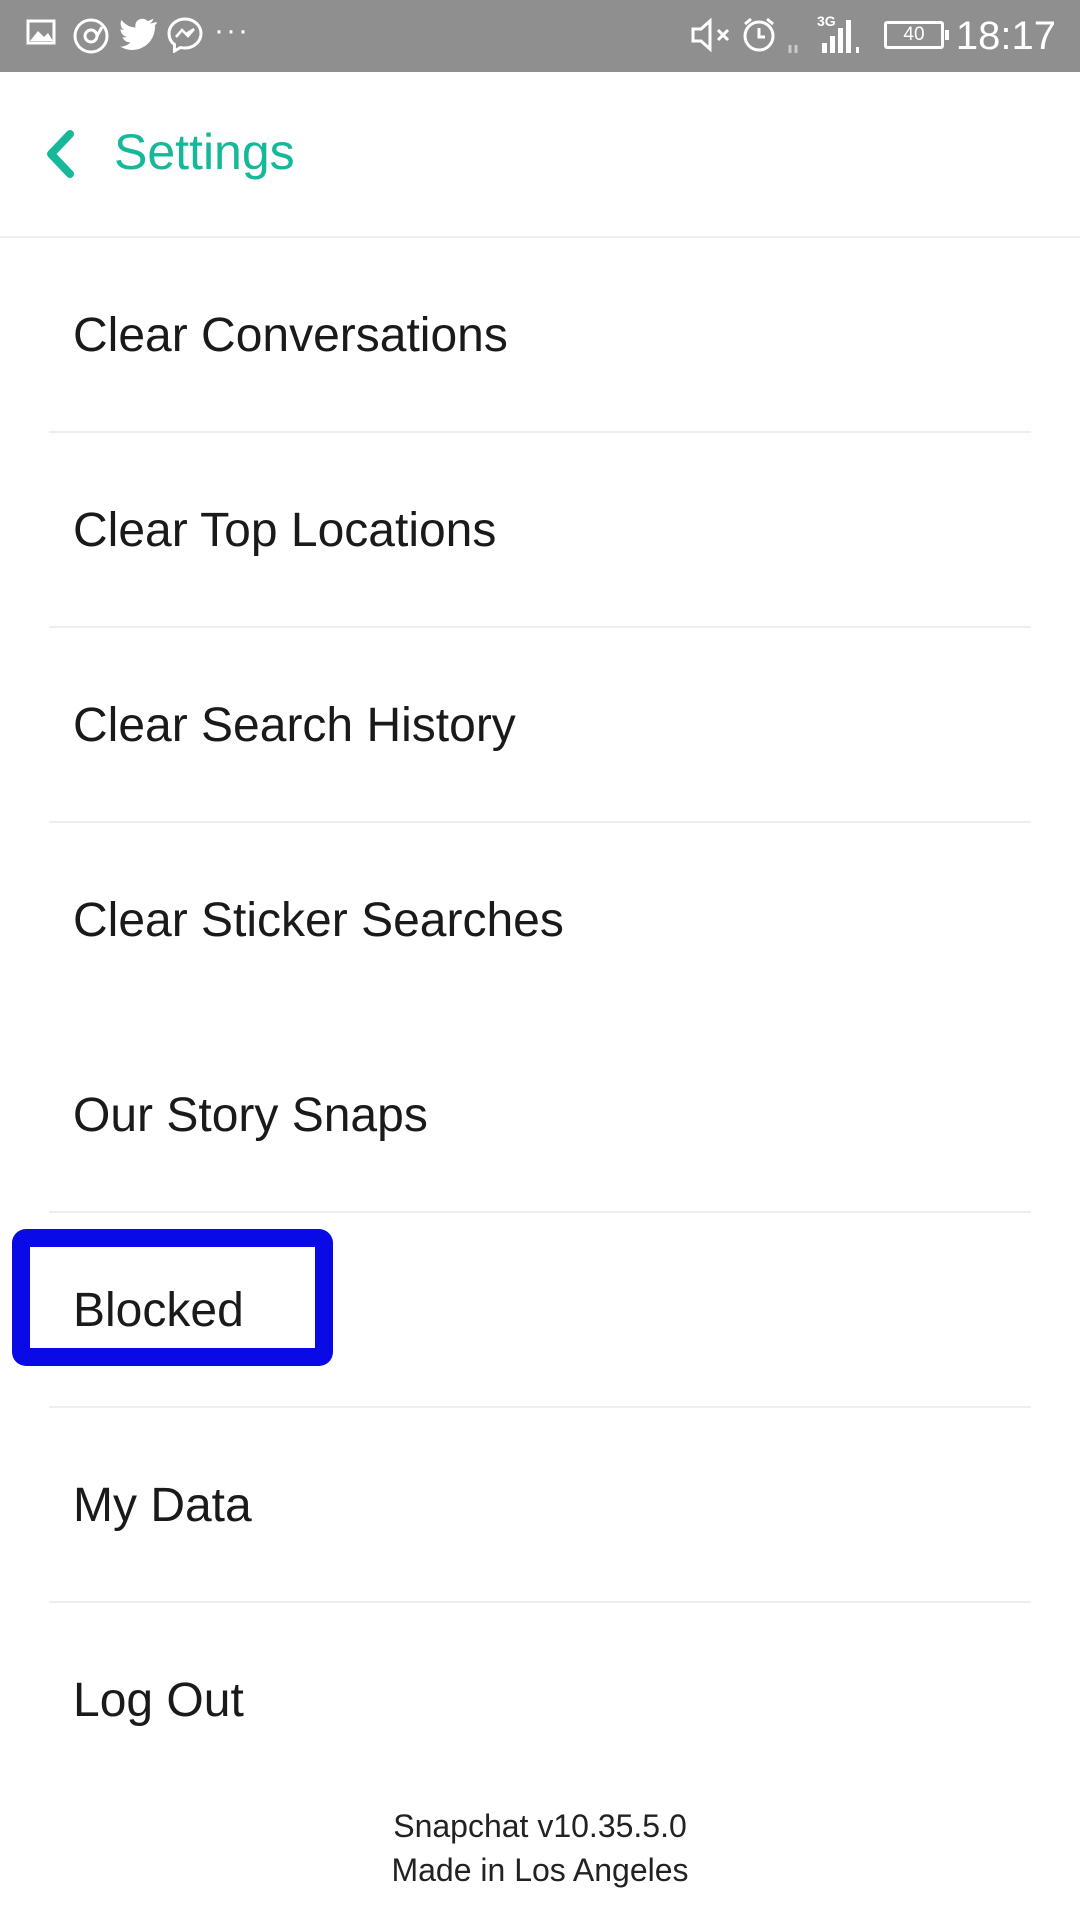  What do you see at coordinates (826, 36) in the screenshot?
I see `signal-icon` at bounding box center [826, 36].